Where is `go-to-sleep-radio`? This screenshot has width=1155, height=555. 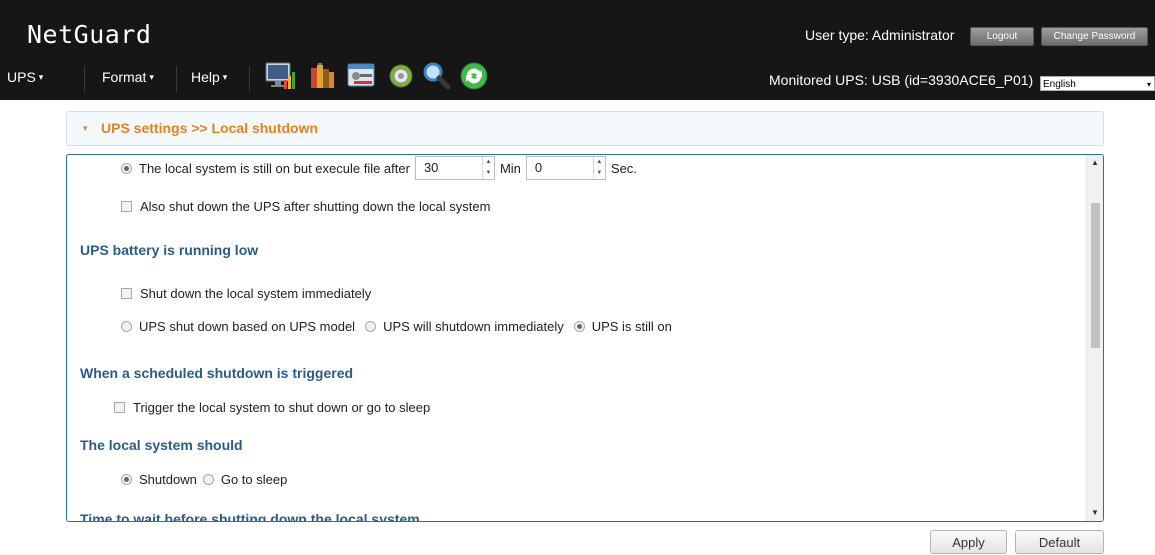 go-to-sleep-radio is located at coordinates (208, 479).